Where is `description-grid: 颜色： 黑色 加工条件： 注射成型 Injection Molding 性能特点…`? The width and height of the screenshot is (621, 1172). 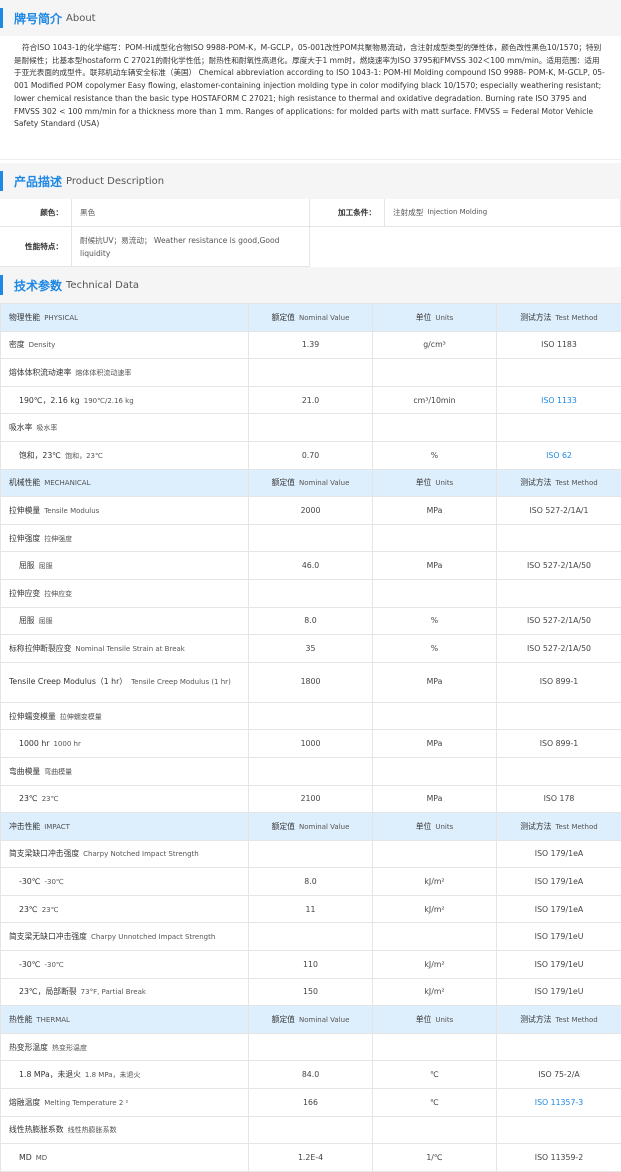
description-grid: 颜色： 黑色 加工条件： 注射成型 Injection Molding 性能特点… is located at coordinates (310, 233).